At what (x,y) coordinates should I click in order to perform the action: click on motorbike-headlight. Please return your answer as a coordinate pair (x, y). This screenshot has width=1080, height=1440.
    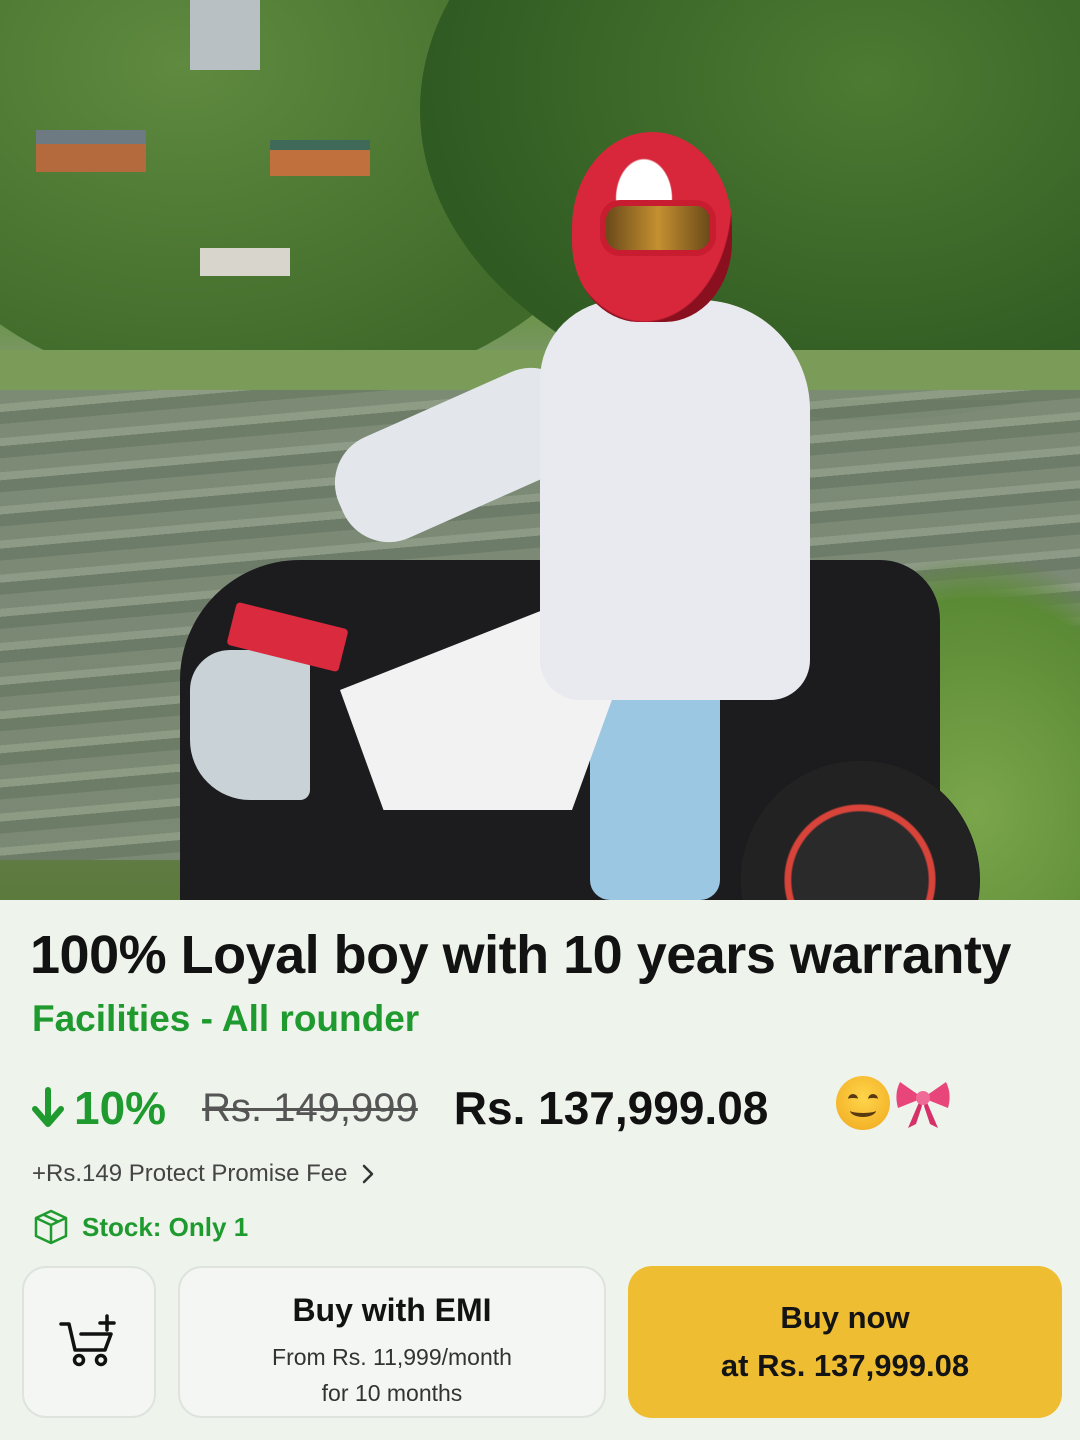
    Looking at the image, I should click on (250, 725).